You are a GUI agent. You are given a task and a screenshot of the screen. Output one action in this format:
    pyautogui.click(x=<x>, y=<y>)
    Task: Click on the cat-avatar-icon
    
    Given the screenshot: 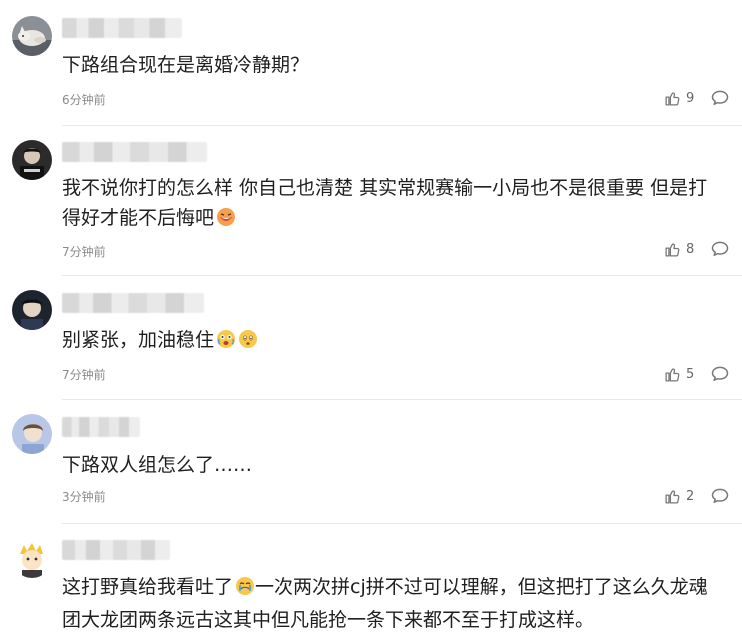 What is the action you would take?
    pyautogui.click(x=32, y=36)
    